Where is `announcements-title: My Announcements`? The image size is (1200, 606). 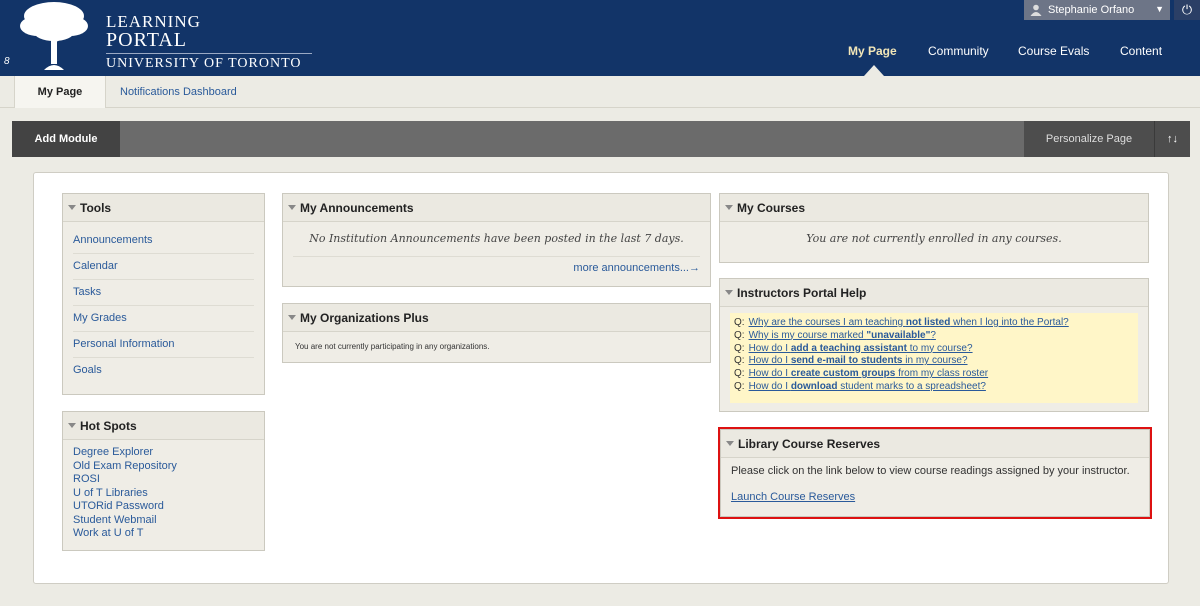 announcements-title: My Announcements is located at coordinates (357, 207).